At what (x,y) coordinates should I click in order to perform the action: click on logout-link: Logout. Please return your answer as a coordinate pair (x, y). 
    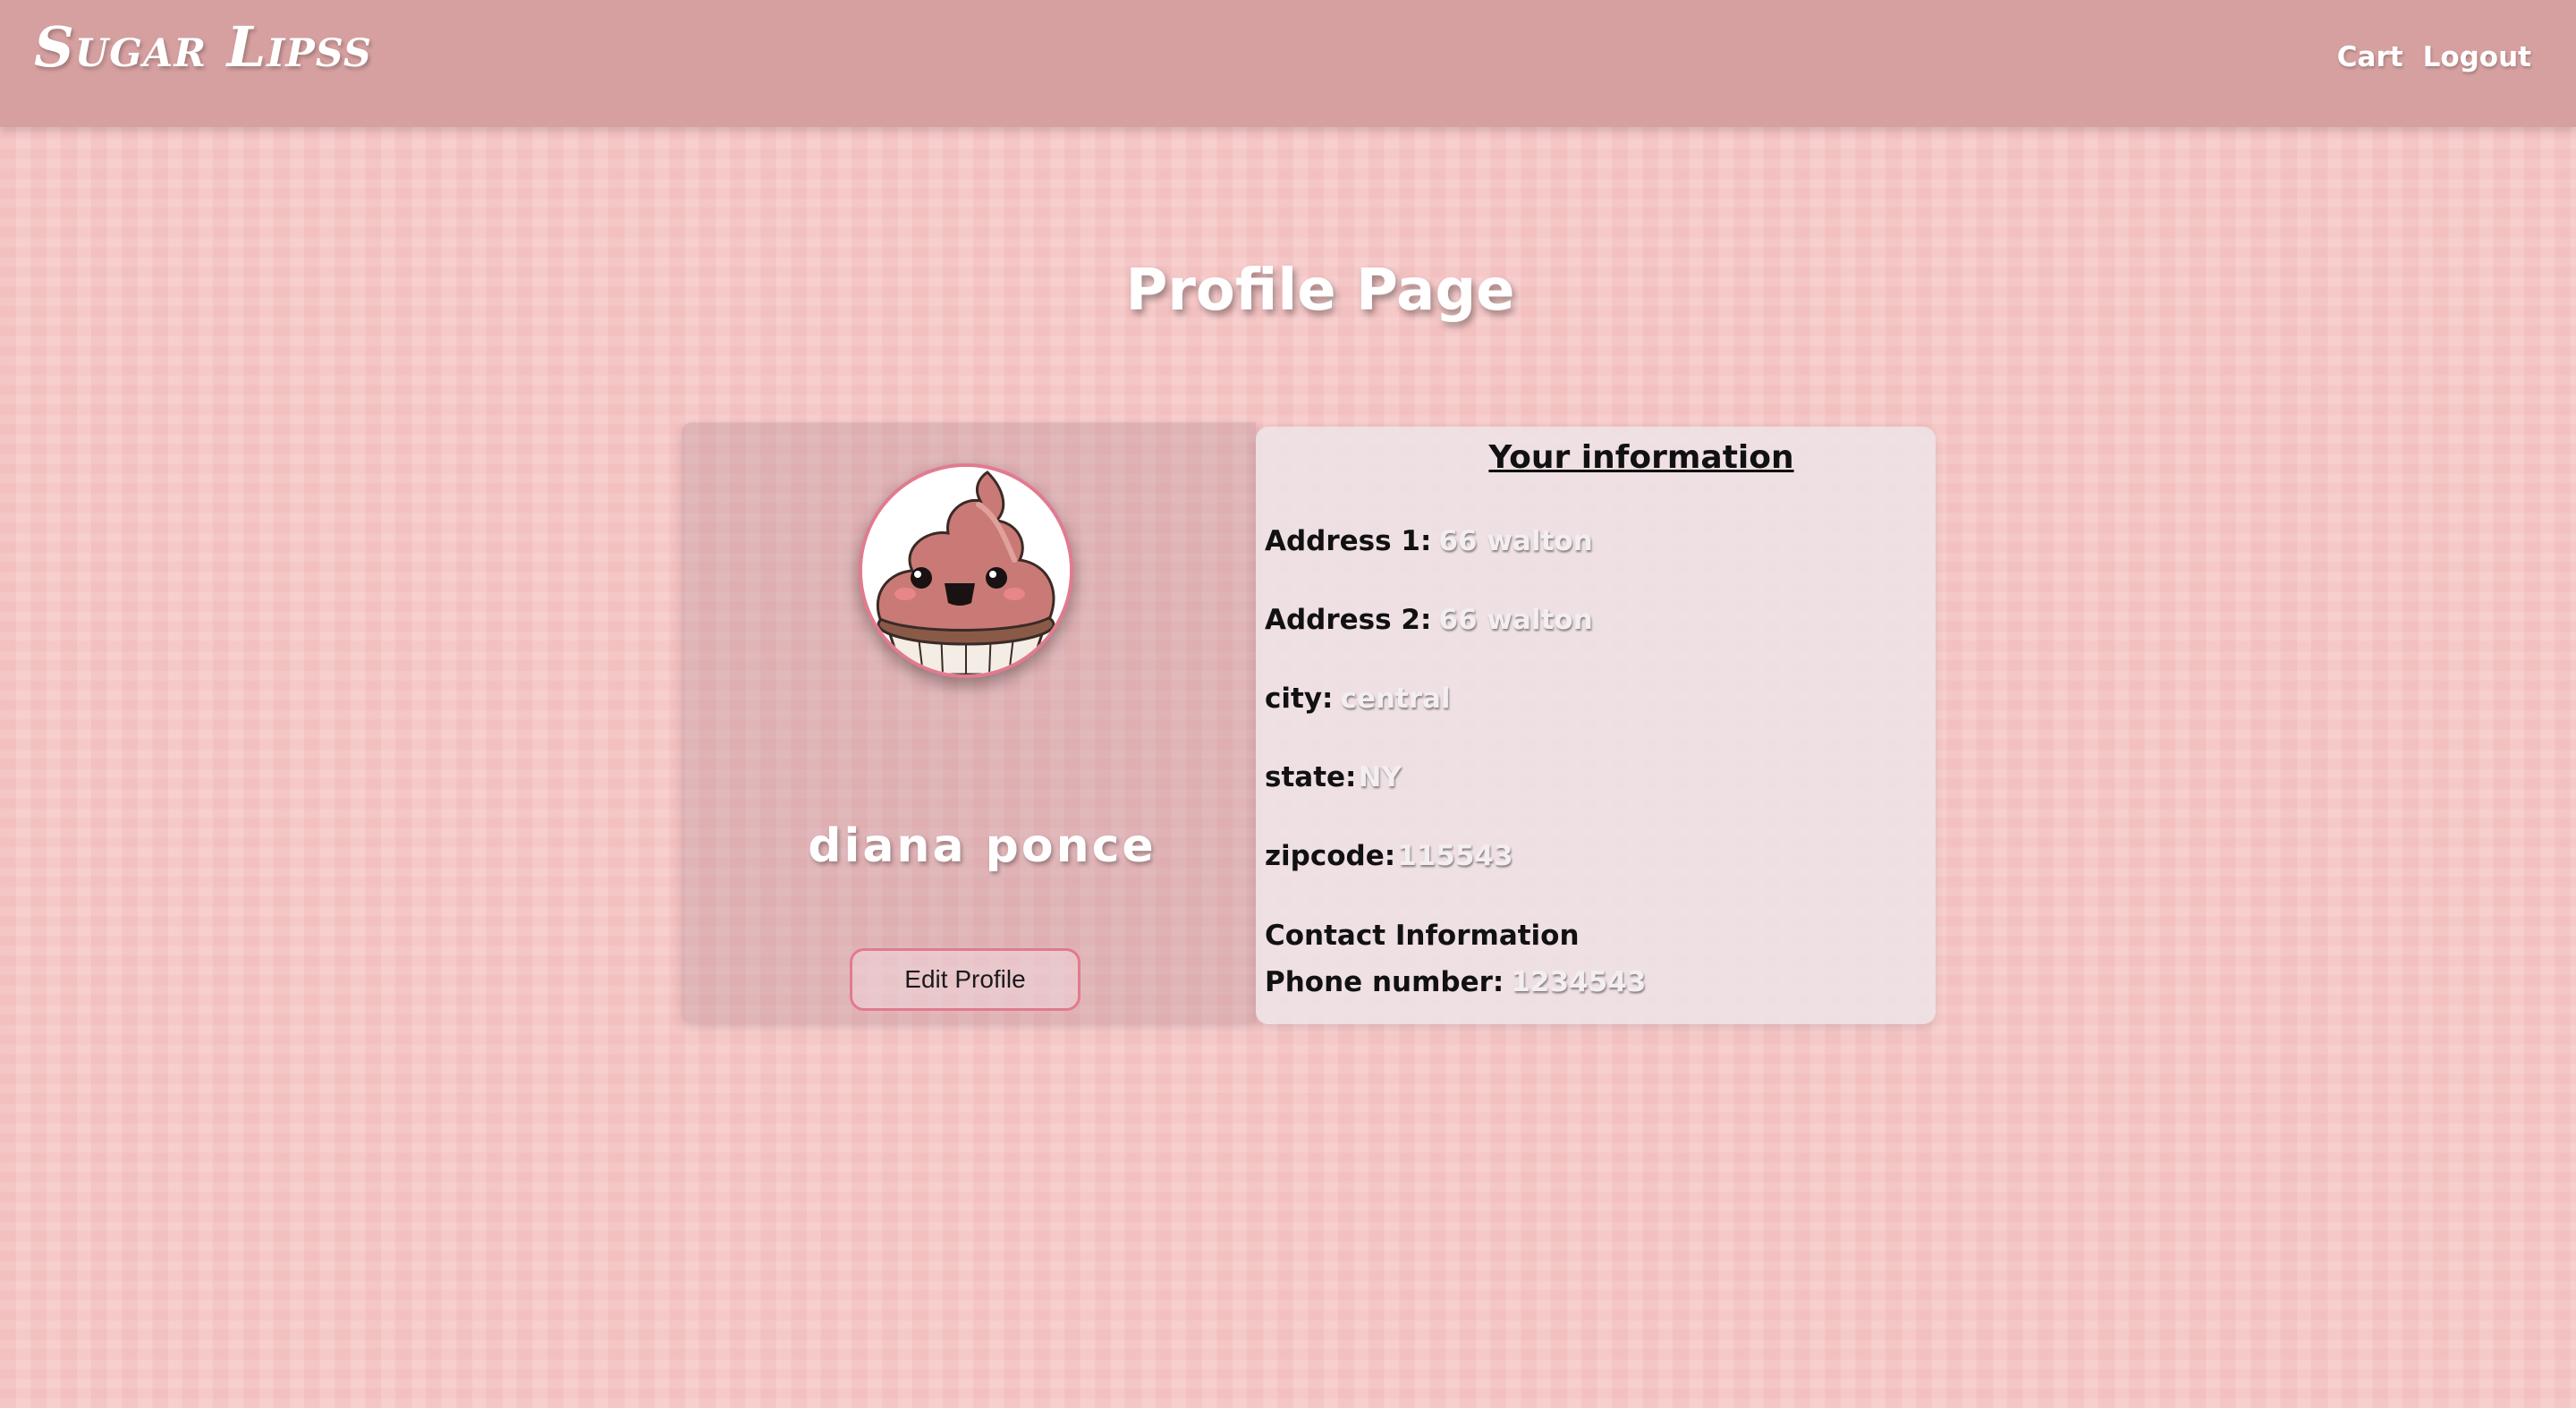
    Looking at the image, I should click on (2477, 57).